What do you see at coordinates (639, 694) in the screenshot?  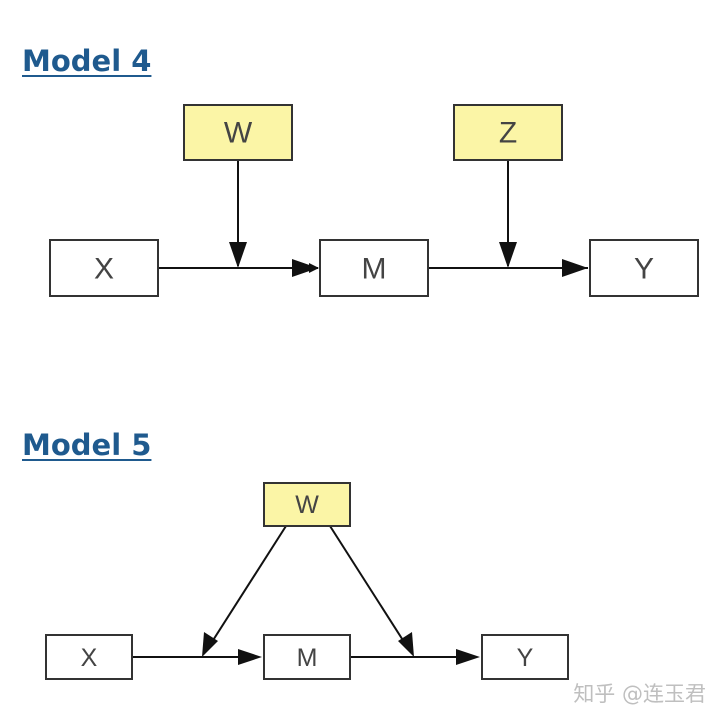 I see `watermark-text: 知乎 @连玉君` at bounding box center [639, 694].